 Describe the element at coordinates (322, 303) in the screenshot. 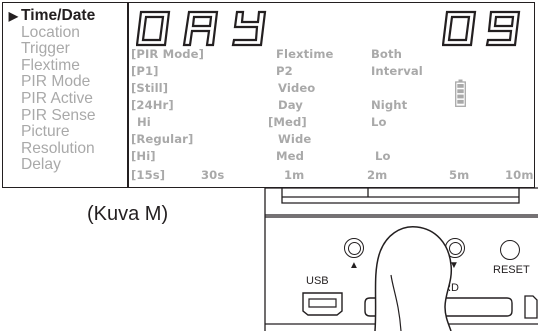

I see `usb-port` at that location.